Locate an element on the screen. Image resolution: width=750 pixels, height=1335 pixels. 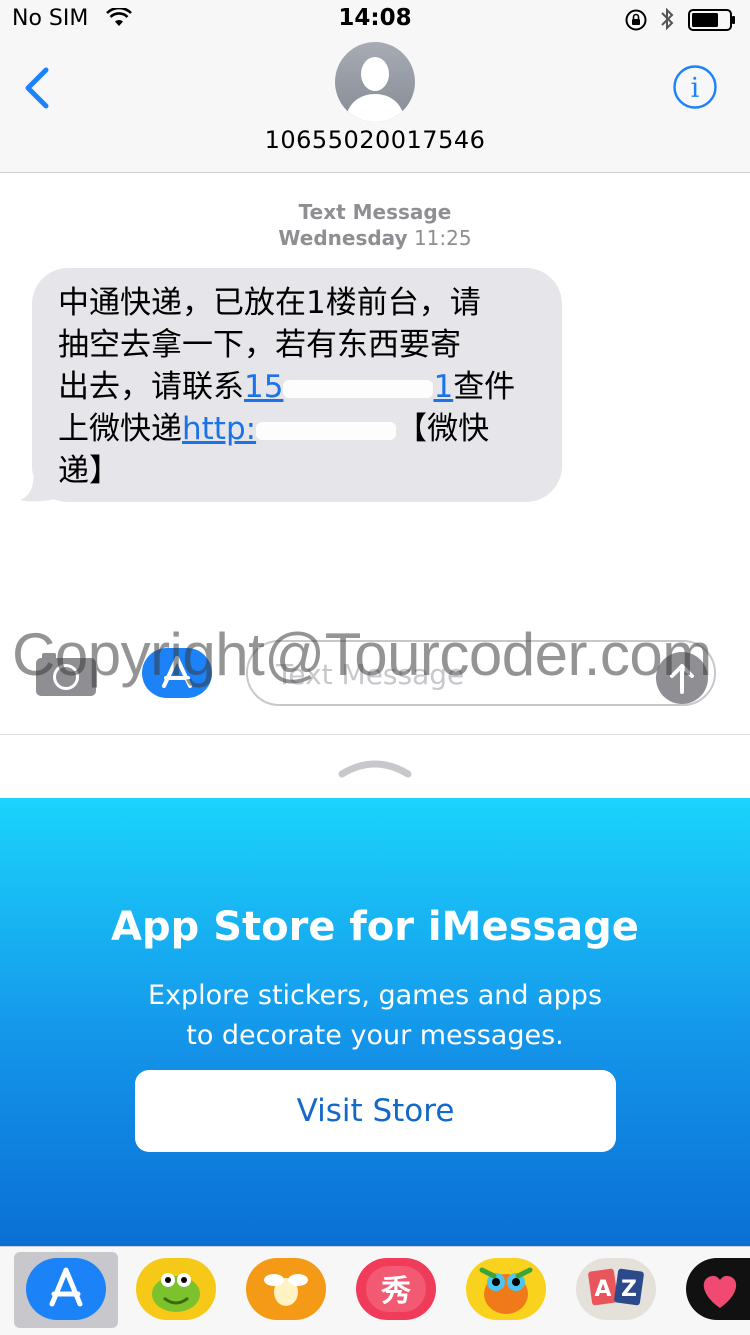
message-timestamp: Wednesday 11:25 is located at coordinates (375, 238).